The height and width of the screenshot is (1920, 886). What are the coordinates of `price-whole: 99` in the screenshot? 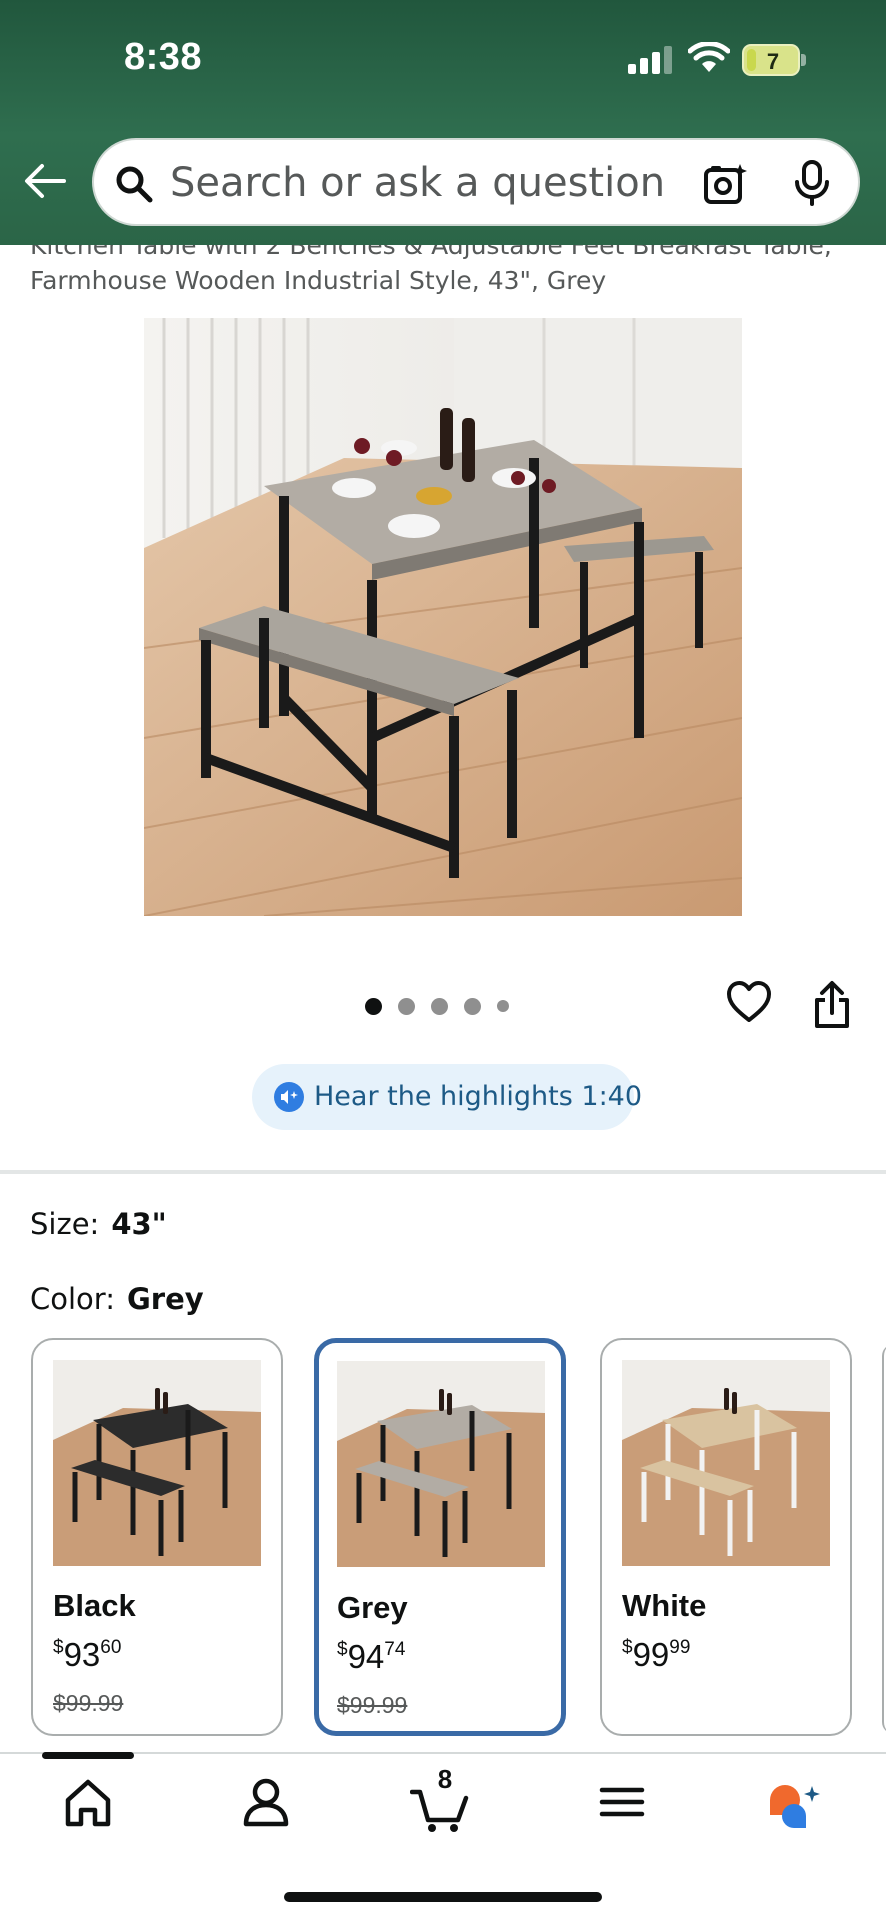 It's located at (651, 1654).